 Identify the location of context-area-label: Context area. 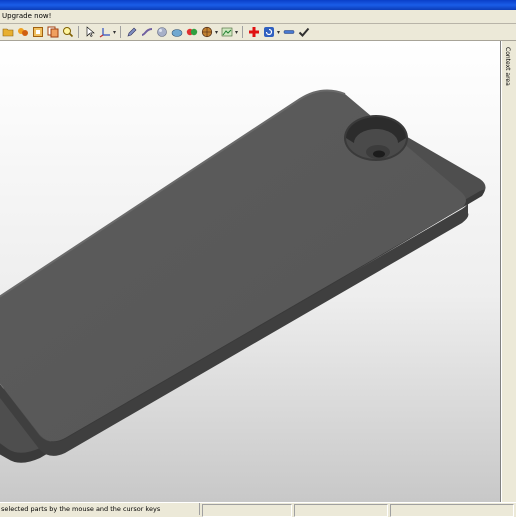
(507, 66).